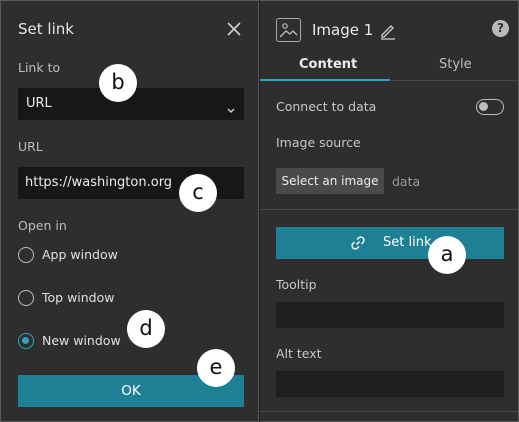 The width and height of the screenshot is (519, 422). I want to click on tab-style: Style, so click(455, 64).